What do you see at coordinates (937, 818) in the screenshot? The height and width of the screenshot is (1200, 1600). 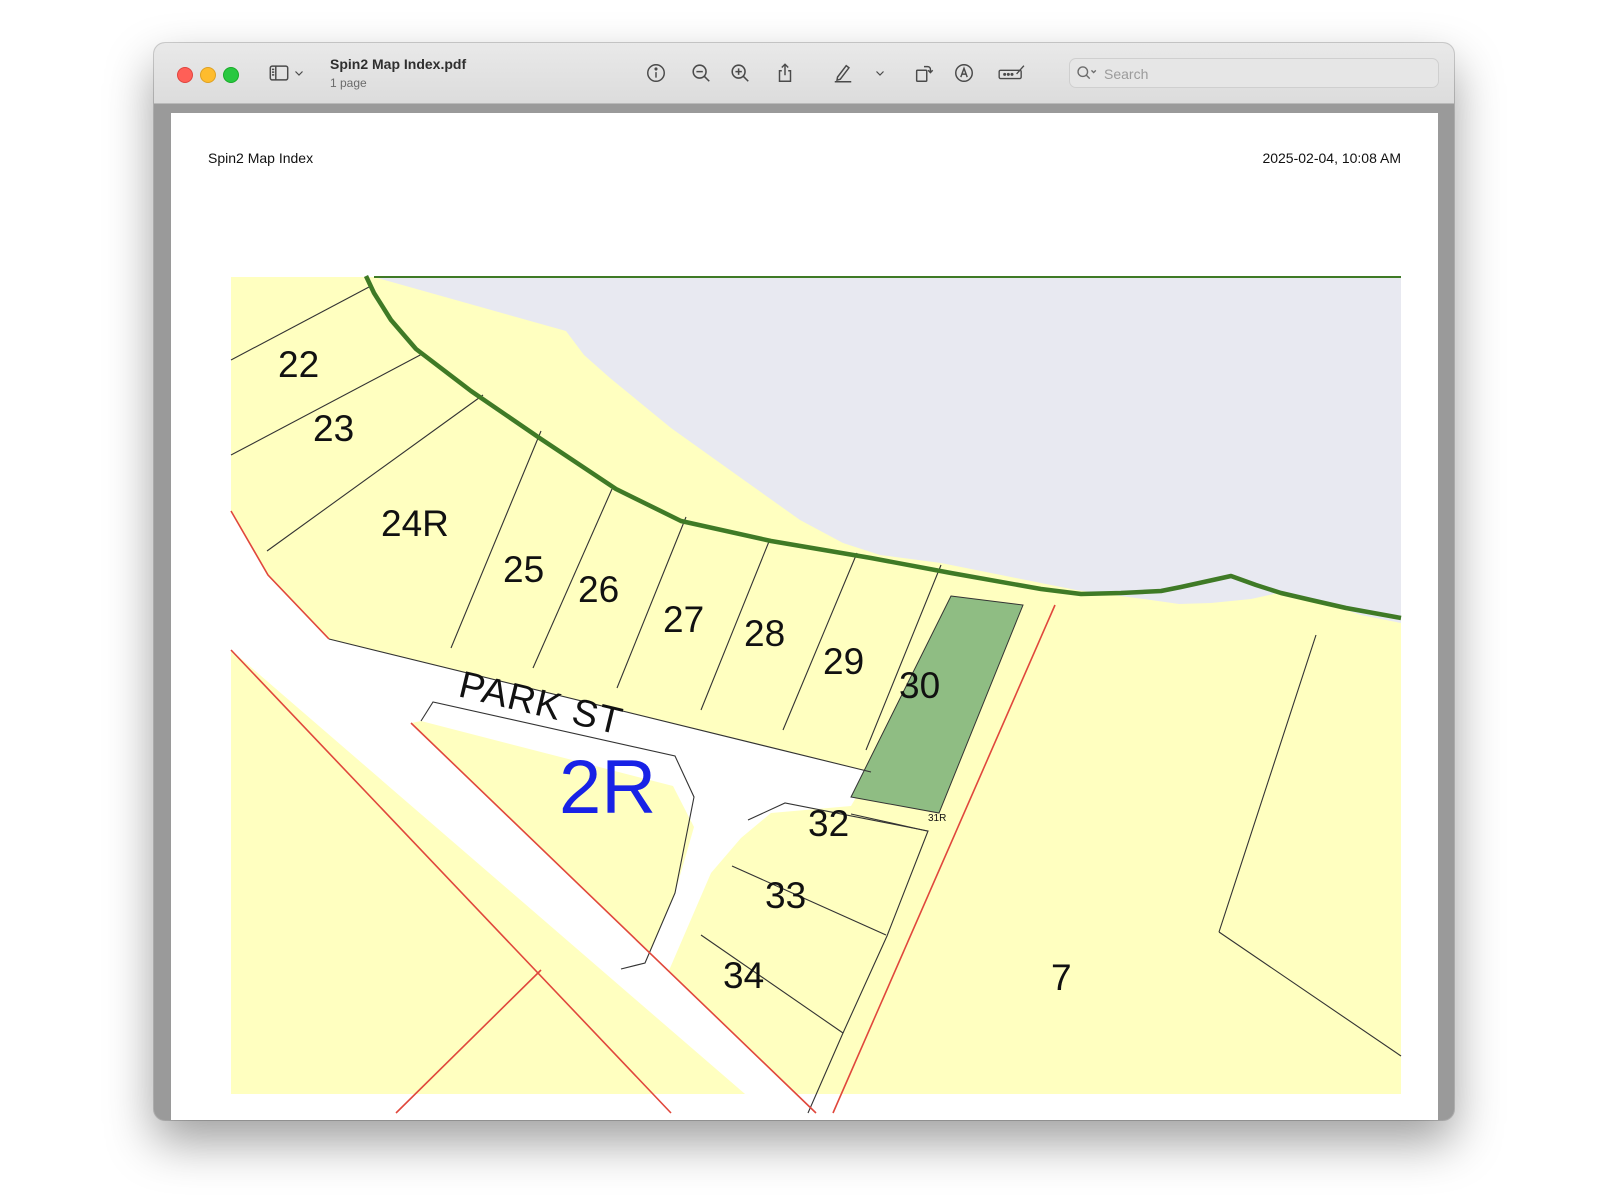 I see `lot-31r-label: 31R` at bounding box center [937, 818].